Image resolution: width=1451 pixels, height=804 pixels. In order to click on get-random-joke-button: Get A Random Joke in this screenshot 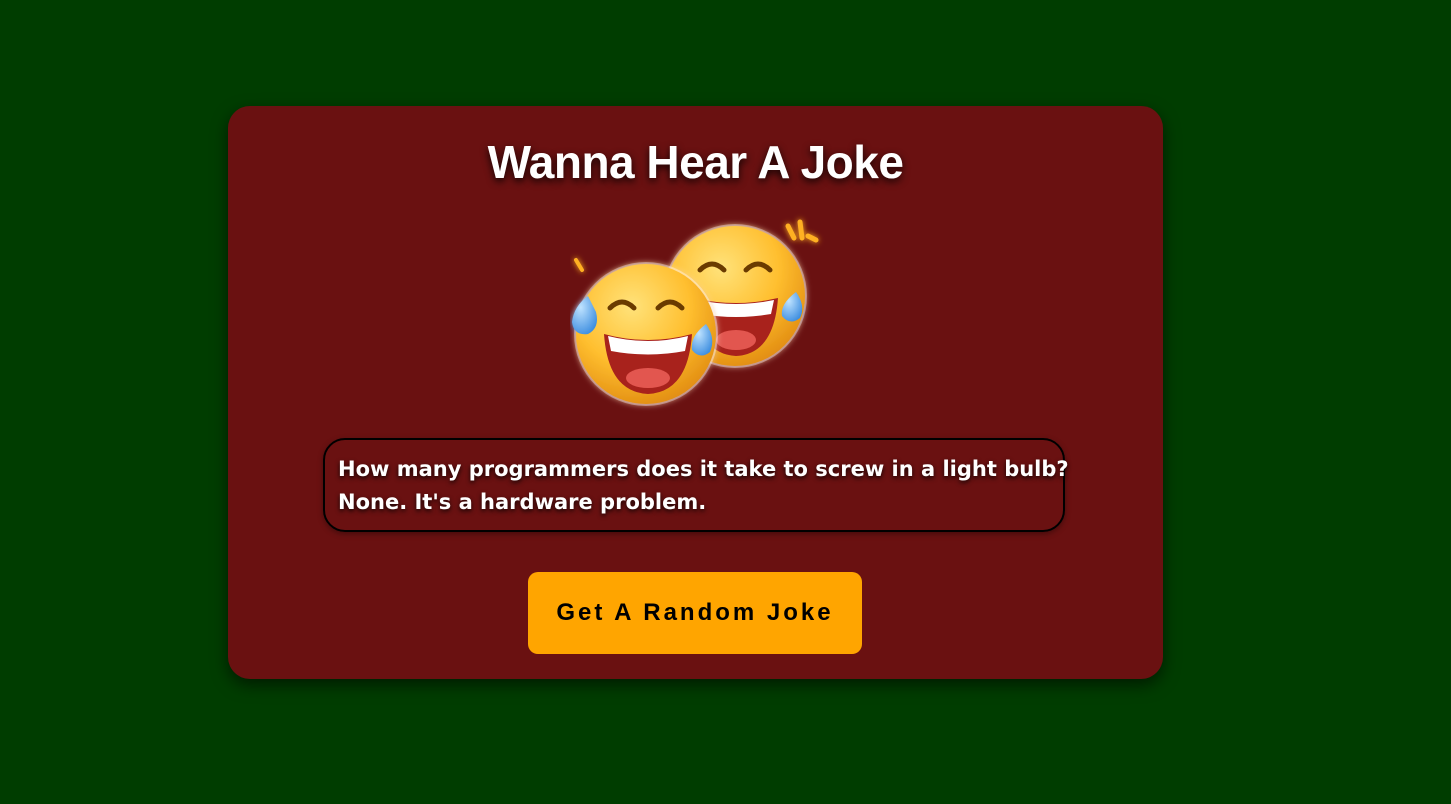, I will do `click(695, 613)`.